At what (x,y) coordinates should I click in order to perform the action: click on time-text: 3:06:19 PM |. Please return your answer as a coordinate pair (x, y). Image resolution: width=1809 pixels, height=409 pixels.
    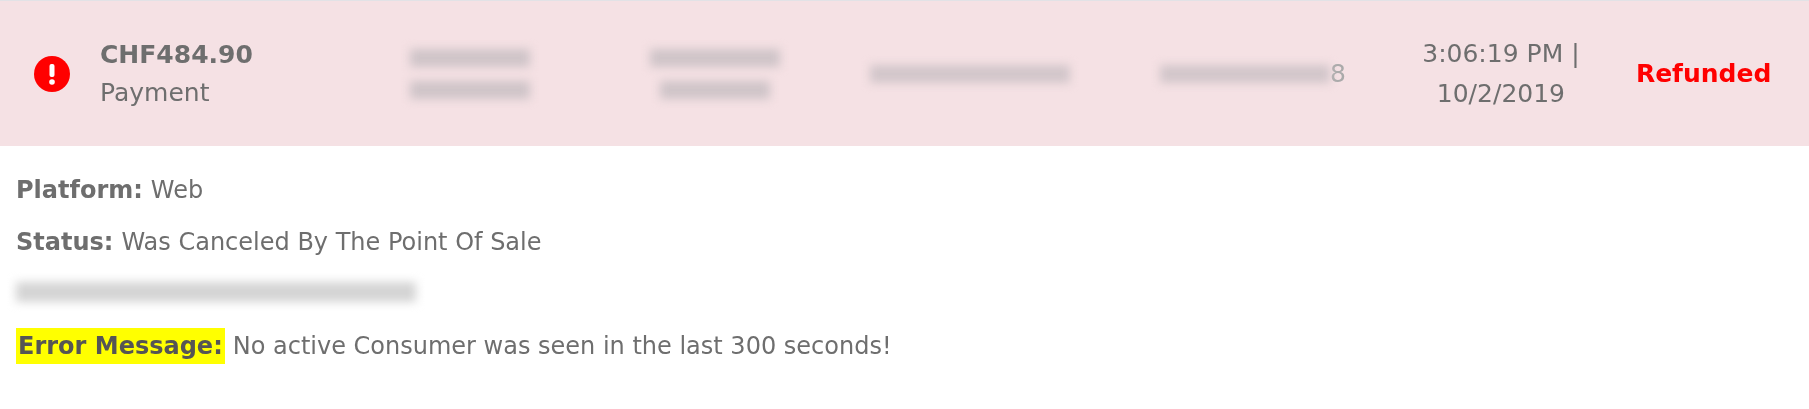
    Looking at the image, I should click on (1501, 54).